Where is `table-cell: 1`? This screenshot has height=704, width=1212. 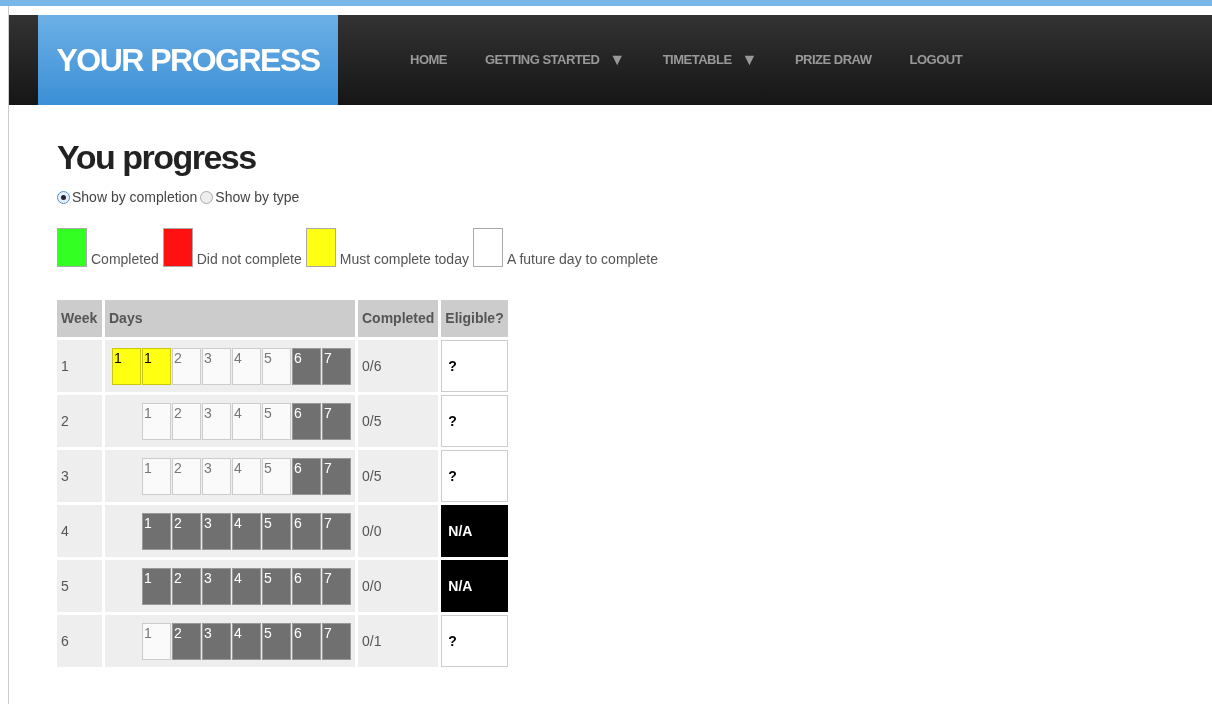 table-cell: 1 is located at coordinates (79, 366).